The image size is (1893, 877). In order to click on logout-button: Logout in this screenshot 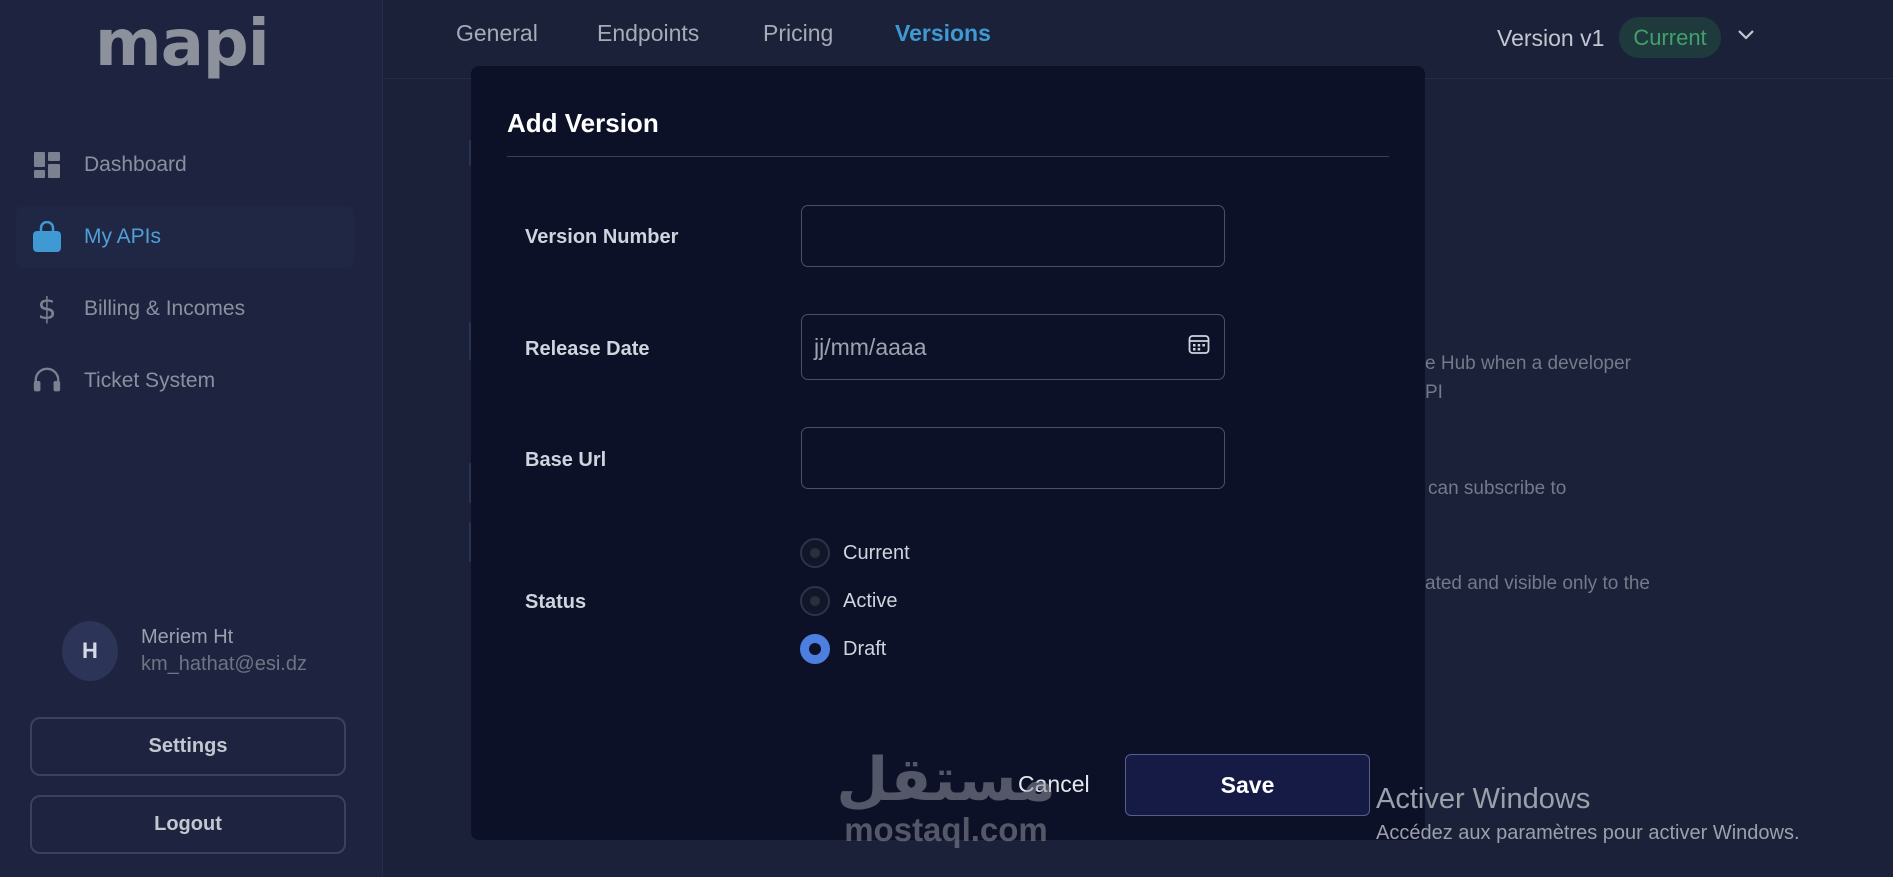, I will do `click(188, 824)`.